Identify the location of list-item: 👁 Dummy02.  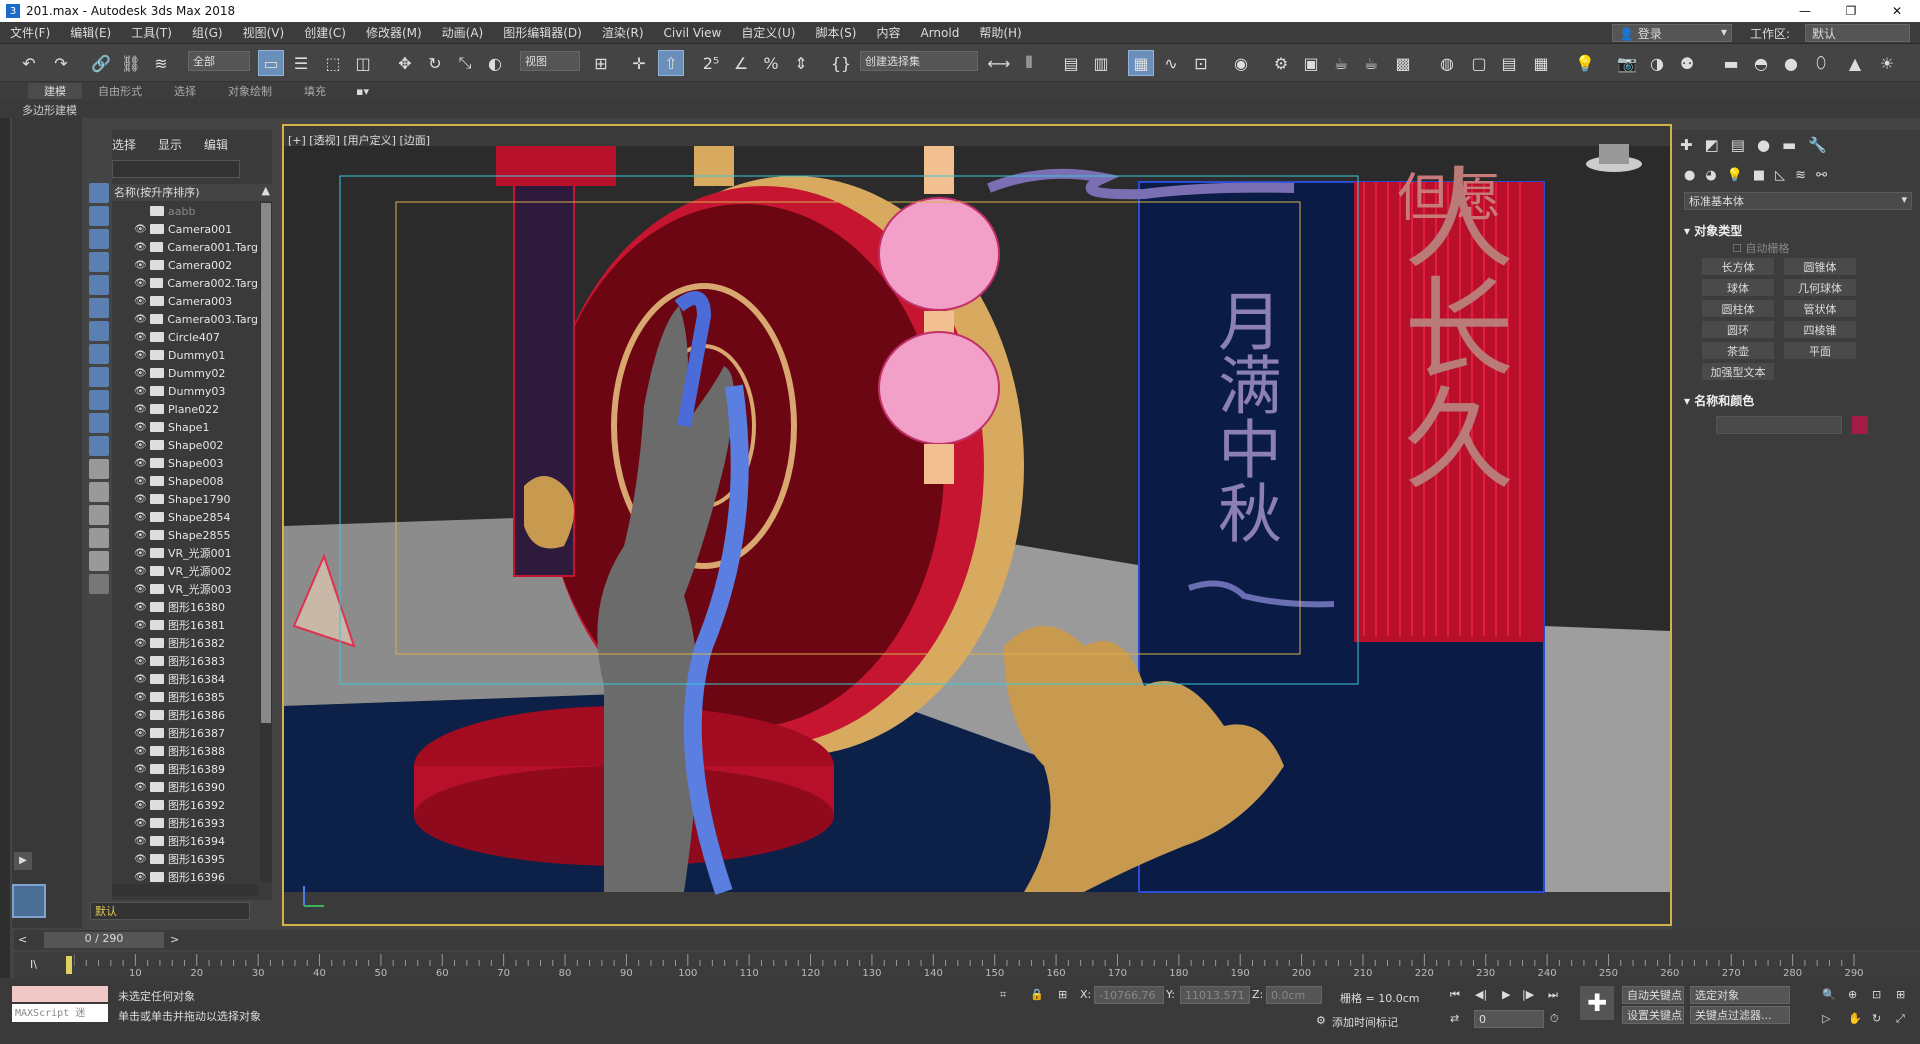
(185, 373).